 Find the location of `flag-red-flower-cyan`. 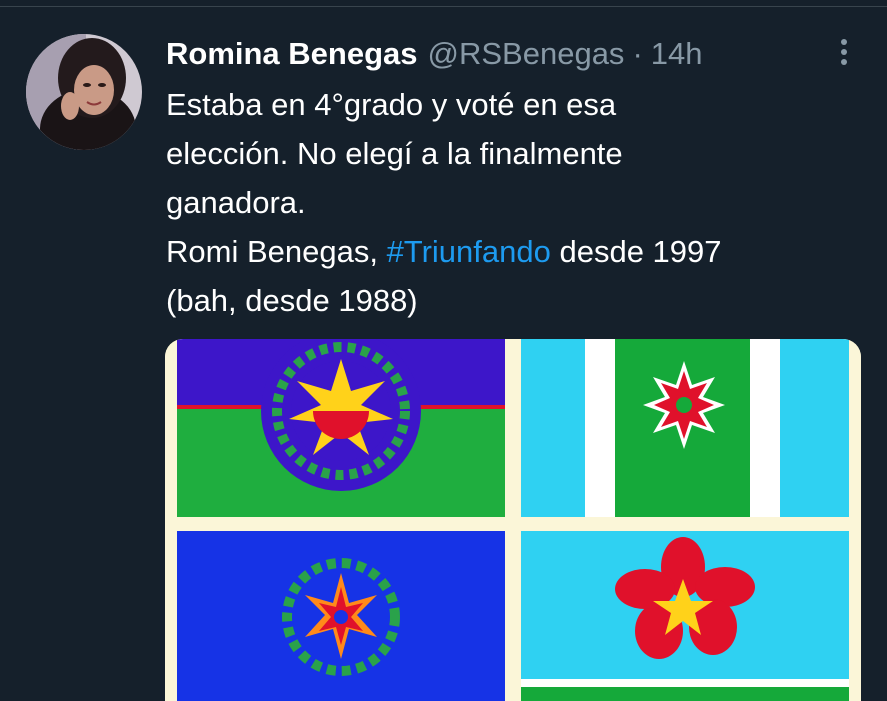

flag-red-flower-cyan is located at coordinates (685, 616).